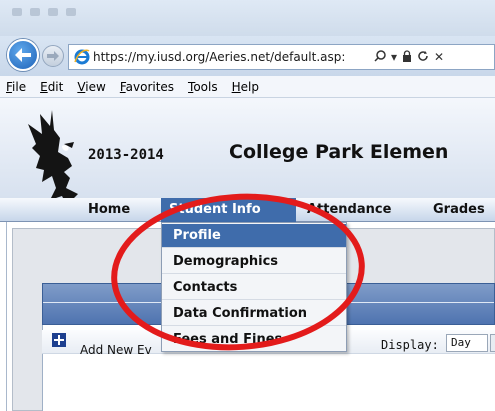 Image resolution: width=495 pixels, height=411 pixels. Describe the element at coordinates (254, 314) in the screenshot. I see `dropdown-item-data-confirmation: Data Confirmation` at that location.